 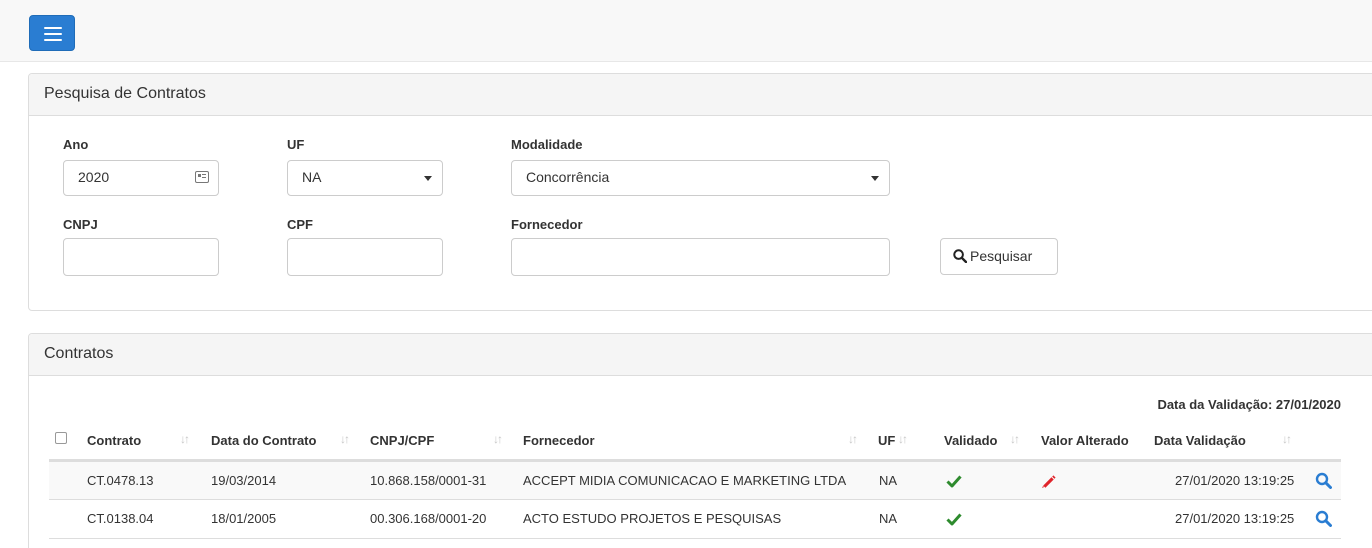 I want to click on select-all-checkbox, so click(x=61, y=438).